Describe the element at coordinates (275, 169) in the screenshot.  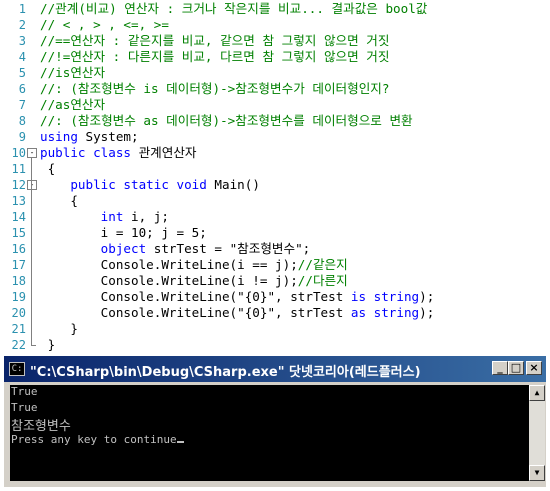
I see `code-line: 11 {` at that location.